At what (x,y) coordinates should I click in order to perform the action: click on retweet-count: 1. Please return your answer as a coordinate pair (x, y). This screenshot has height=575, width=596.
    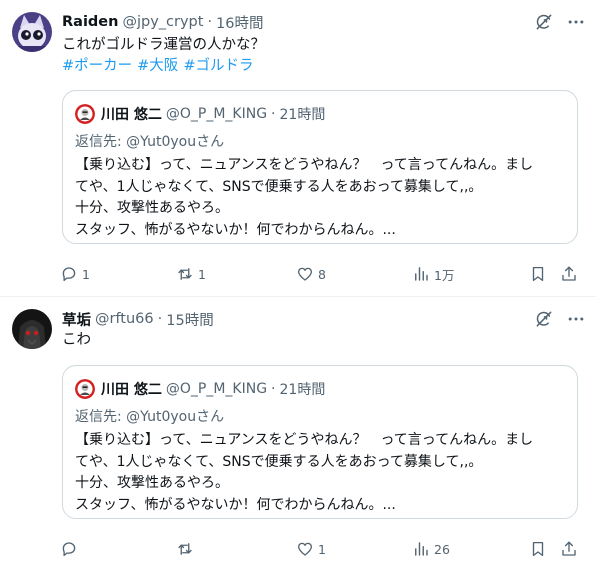
    Looking at the image, I should click on (202, 274).